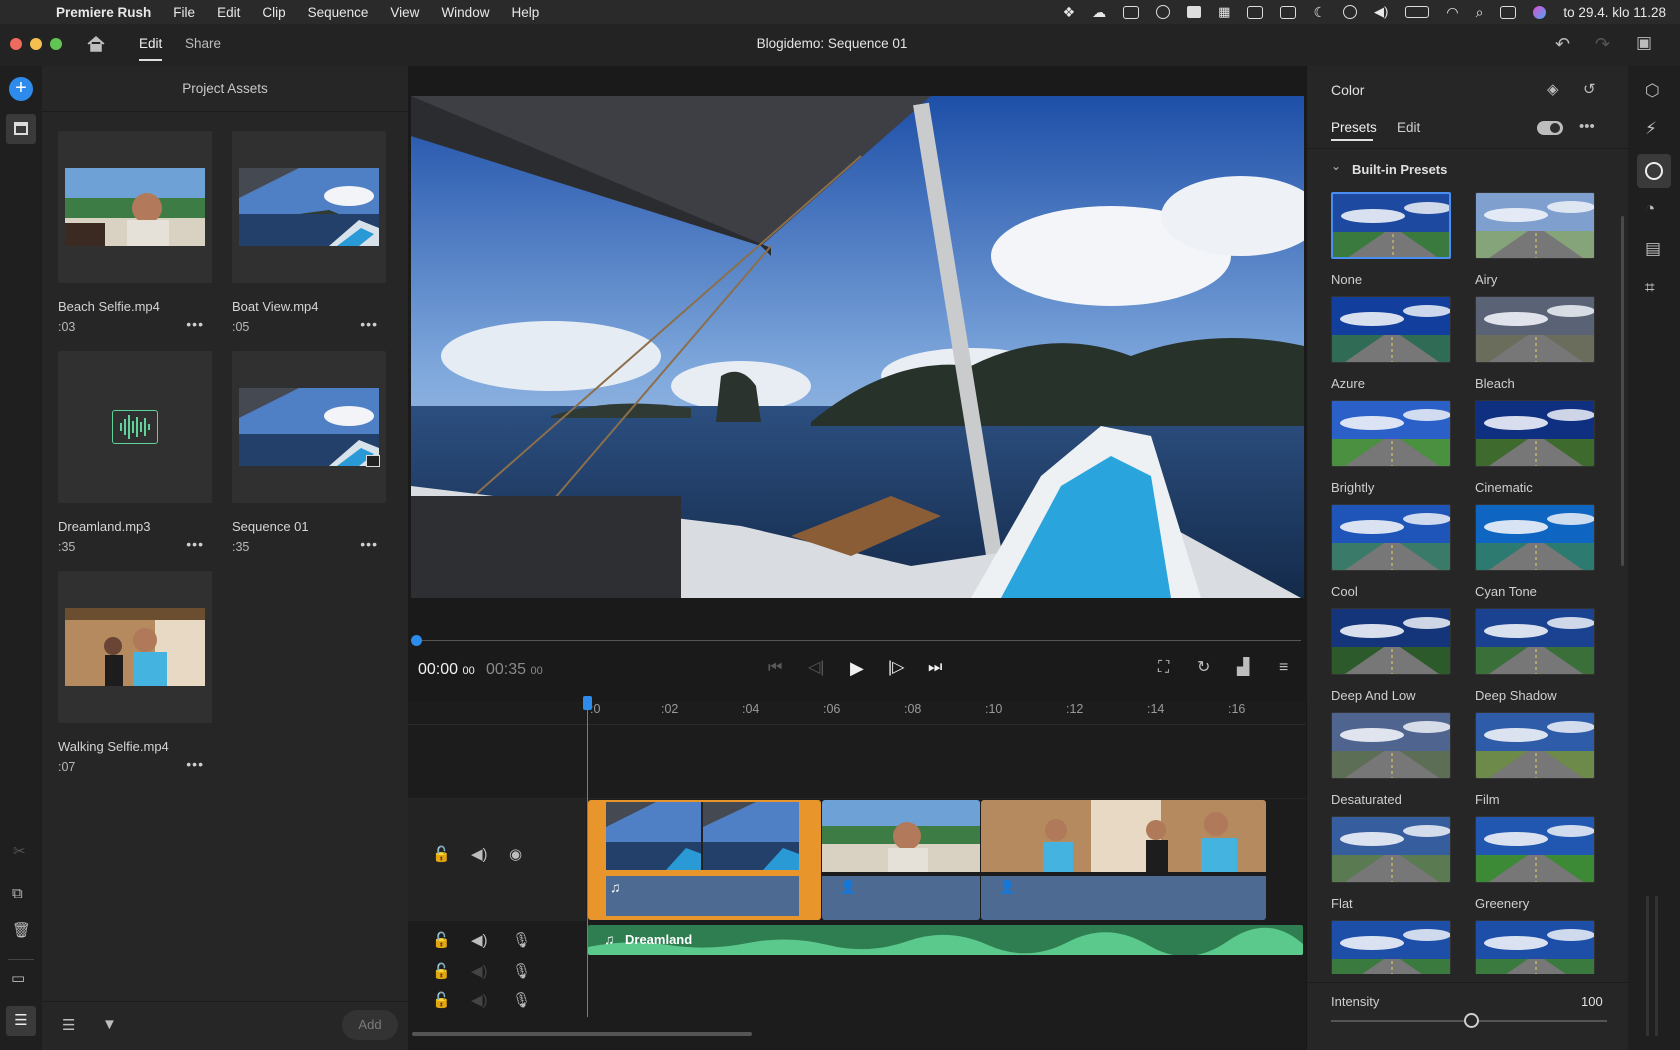 This screenshot has width=1680, height=1050. I want to click on audio-clip-dreamland: ♫ Dreamland, so click(945, 940).